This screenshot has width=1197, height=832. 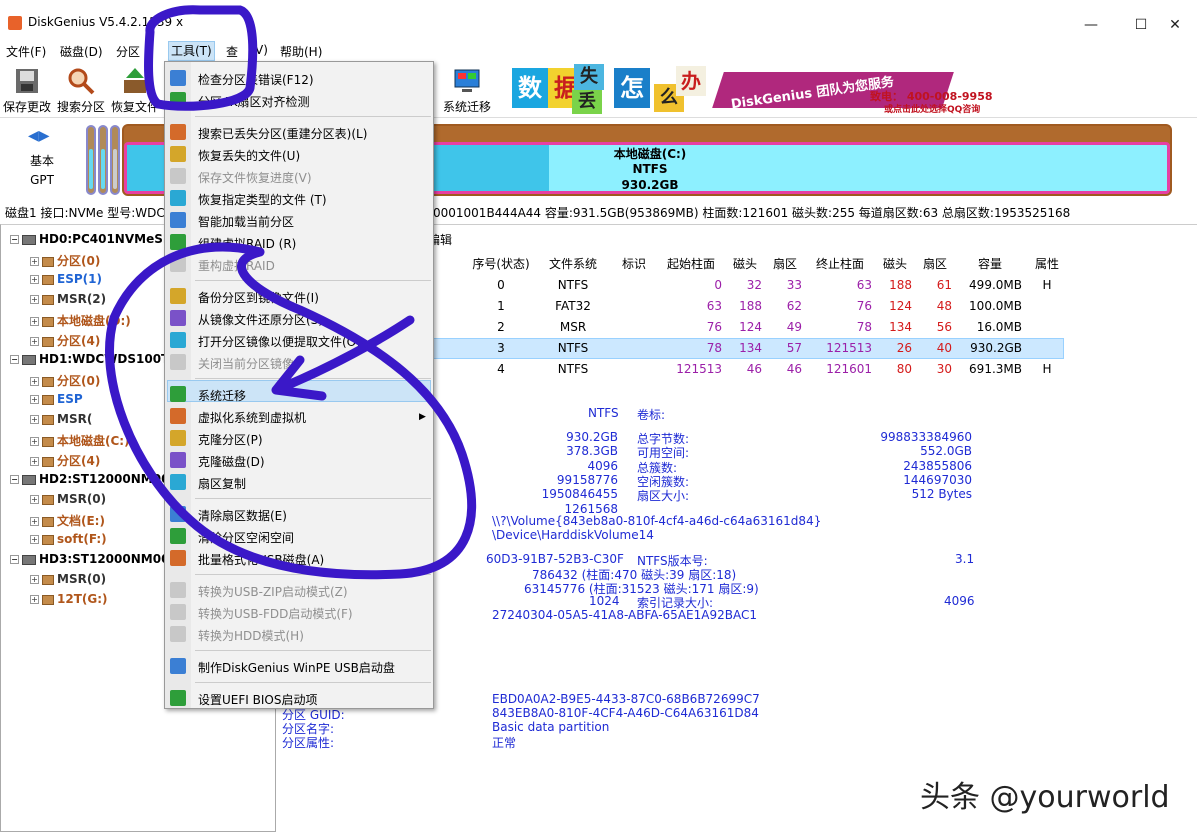 What do you see at coordinates (990, 264) in the screenshot?
I see `table-header: 容量` at bounding box center [990, 264].